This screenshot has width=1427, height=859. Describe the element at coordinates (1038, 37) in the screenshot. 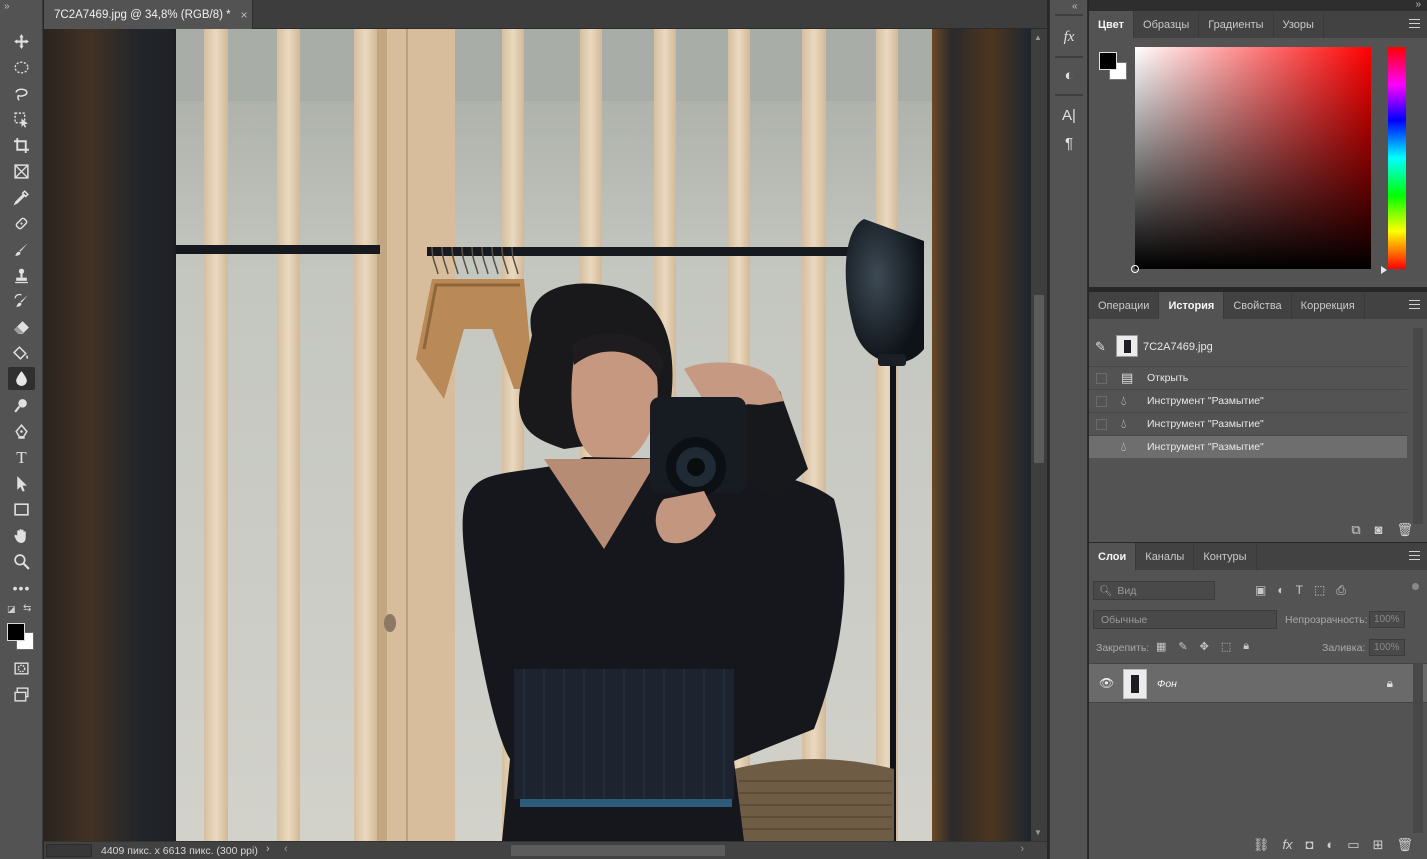

I see `scroll-up-icon: ▲` at that location.